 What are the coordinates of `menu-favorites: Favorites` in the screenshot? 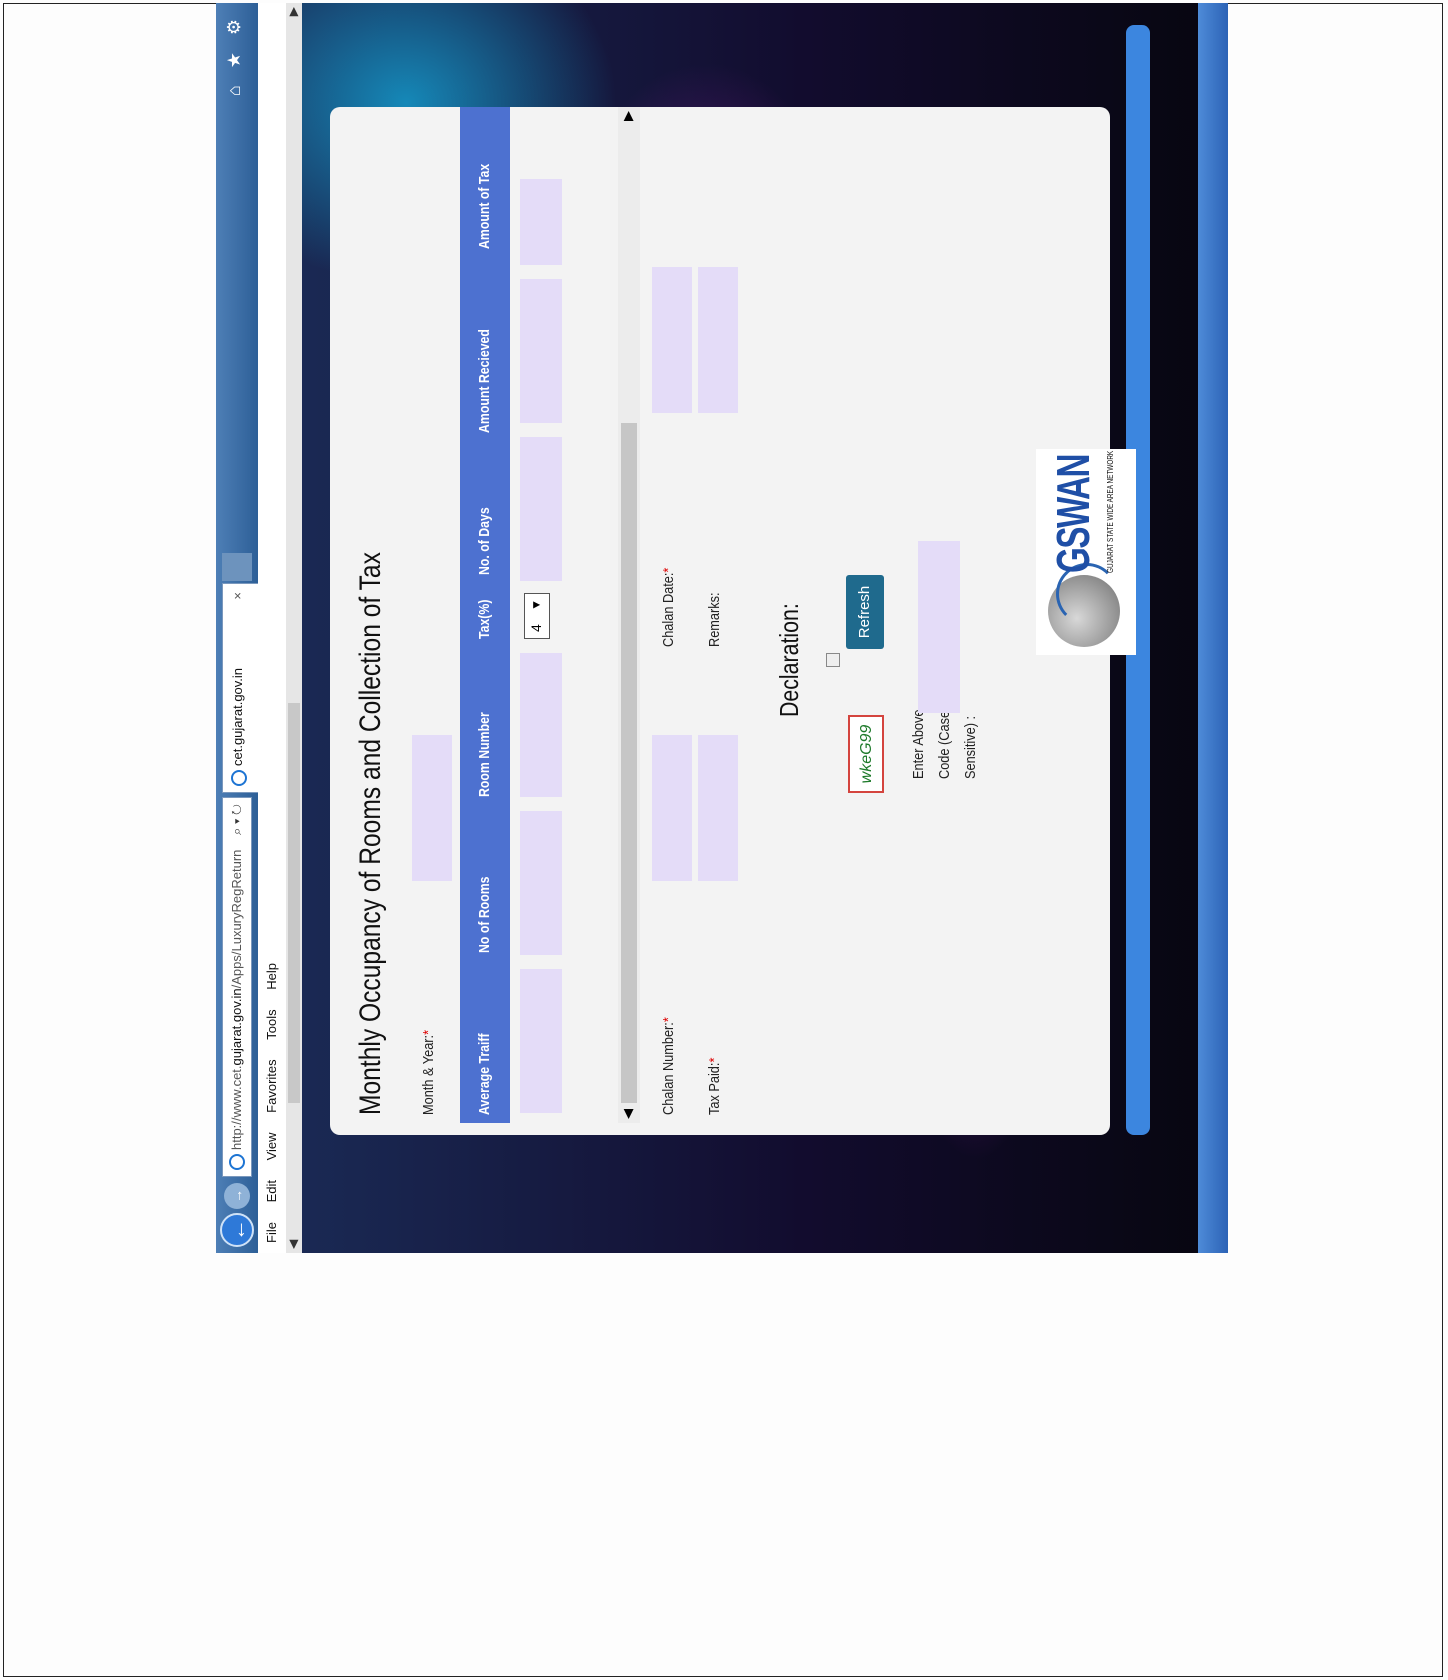 It's located at (271, 1085).